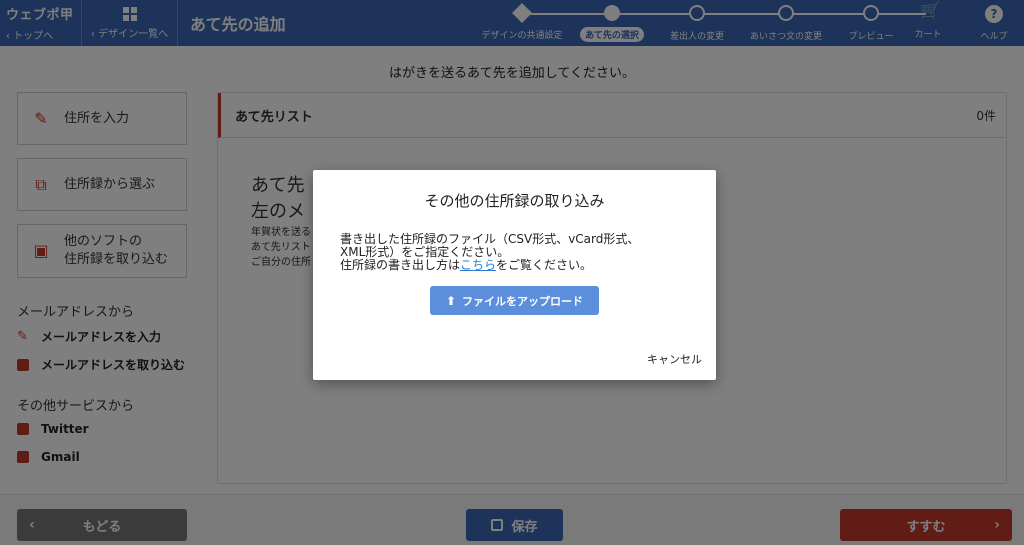 The height and width of the screenshot is (545, 1024). I want to click on modal-text-line3-pre: 住所録の書き出し方は, so click(400, 265).